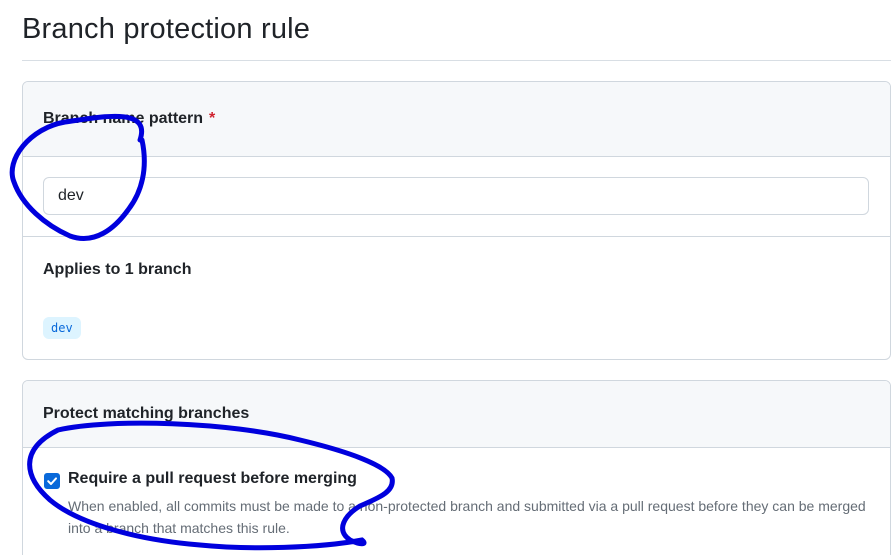 This screenshot has height=555, width=895. Describe the element at coordinates (456, 414) in the screenshot. I see `protect-matching-branches-header: Protect matching branches` at that location.